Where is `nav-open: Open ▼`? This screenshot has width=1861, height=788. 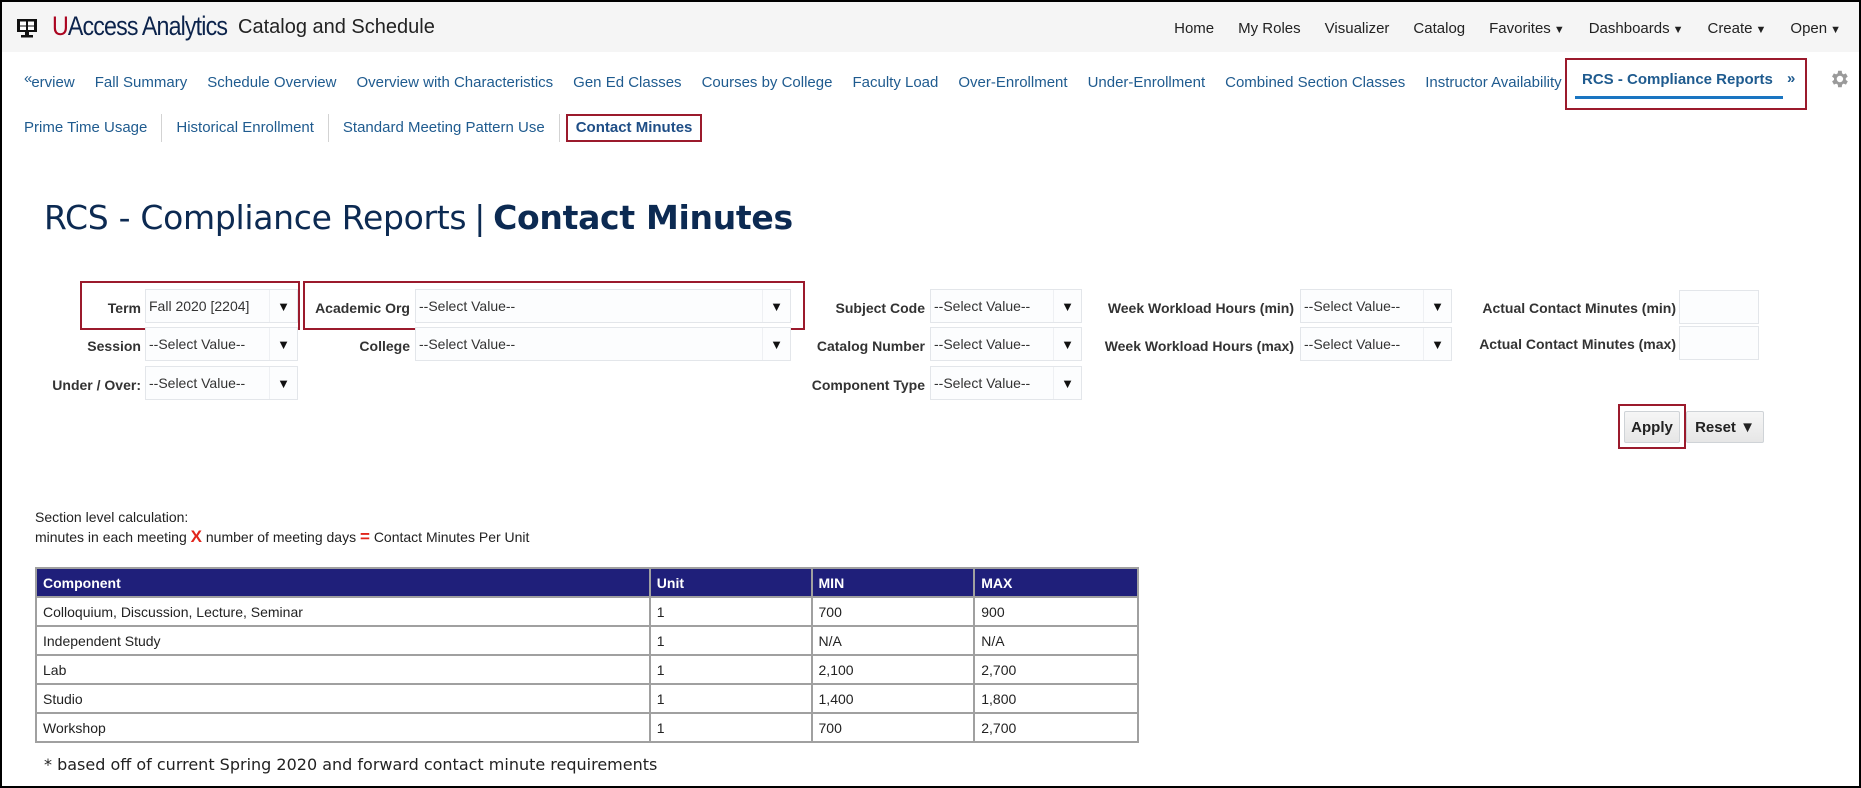 nav-open: Open ▼ is located at coordinates (1815, 28).